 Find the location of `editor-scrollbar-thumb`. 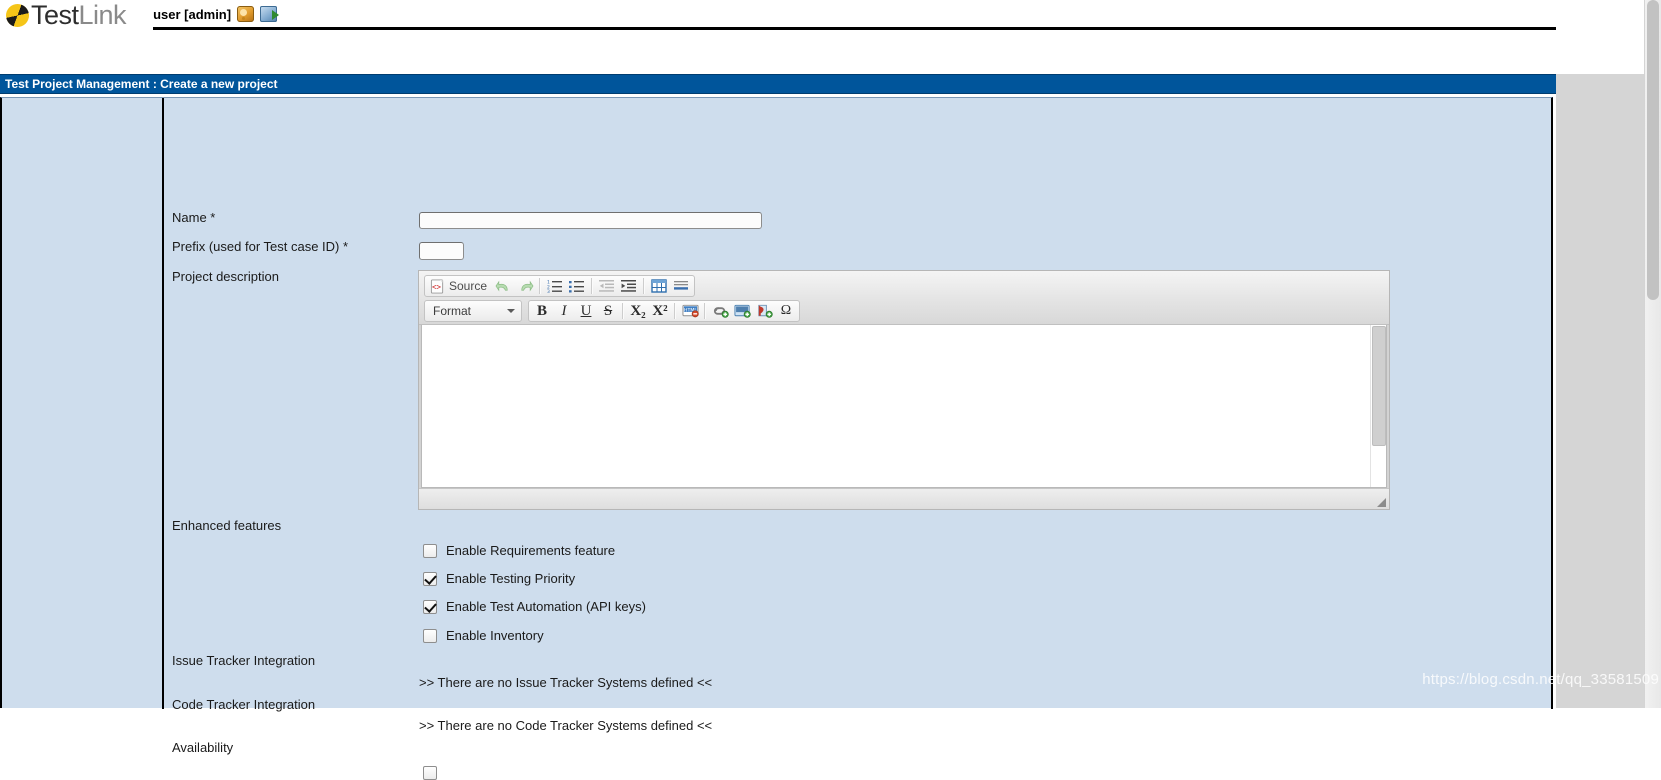

editor-scrollbar-thumb is located at coordinates (1379, 386).